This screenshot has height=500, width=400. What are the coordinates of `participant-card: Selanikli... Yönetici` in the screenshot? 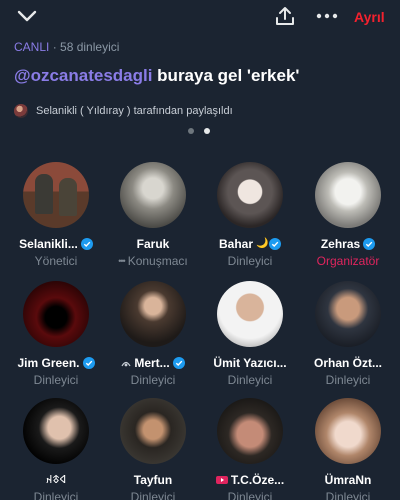 It's located at (56, 215).